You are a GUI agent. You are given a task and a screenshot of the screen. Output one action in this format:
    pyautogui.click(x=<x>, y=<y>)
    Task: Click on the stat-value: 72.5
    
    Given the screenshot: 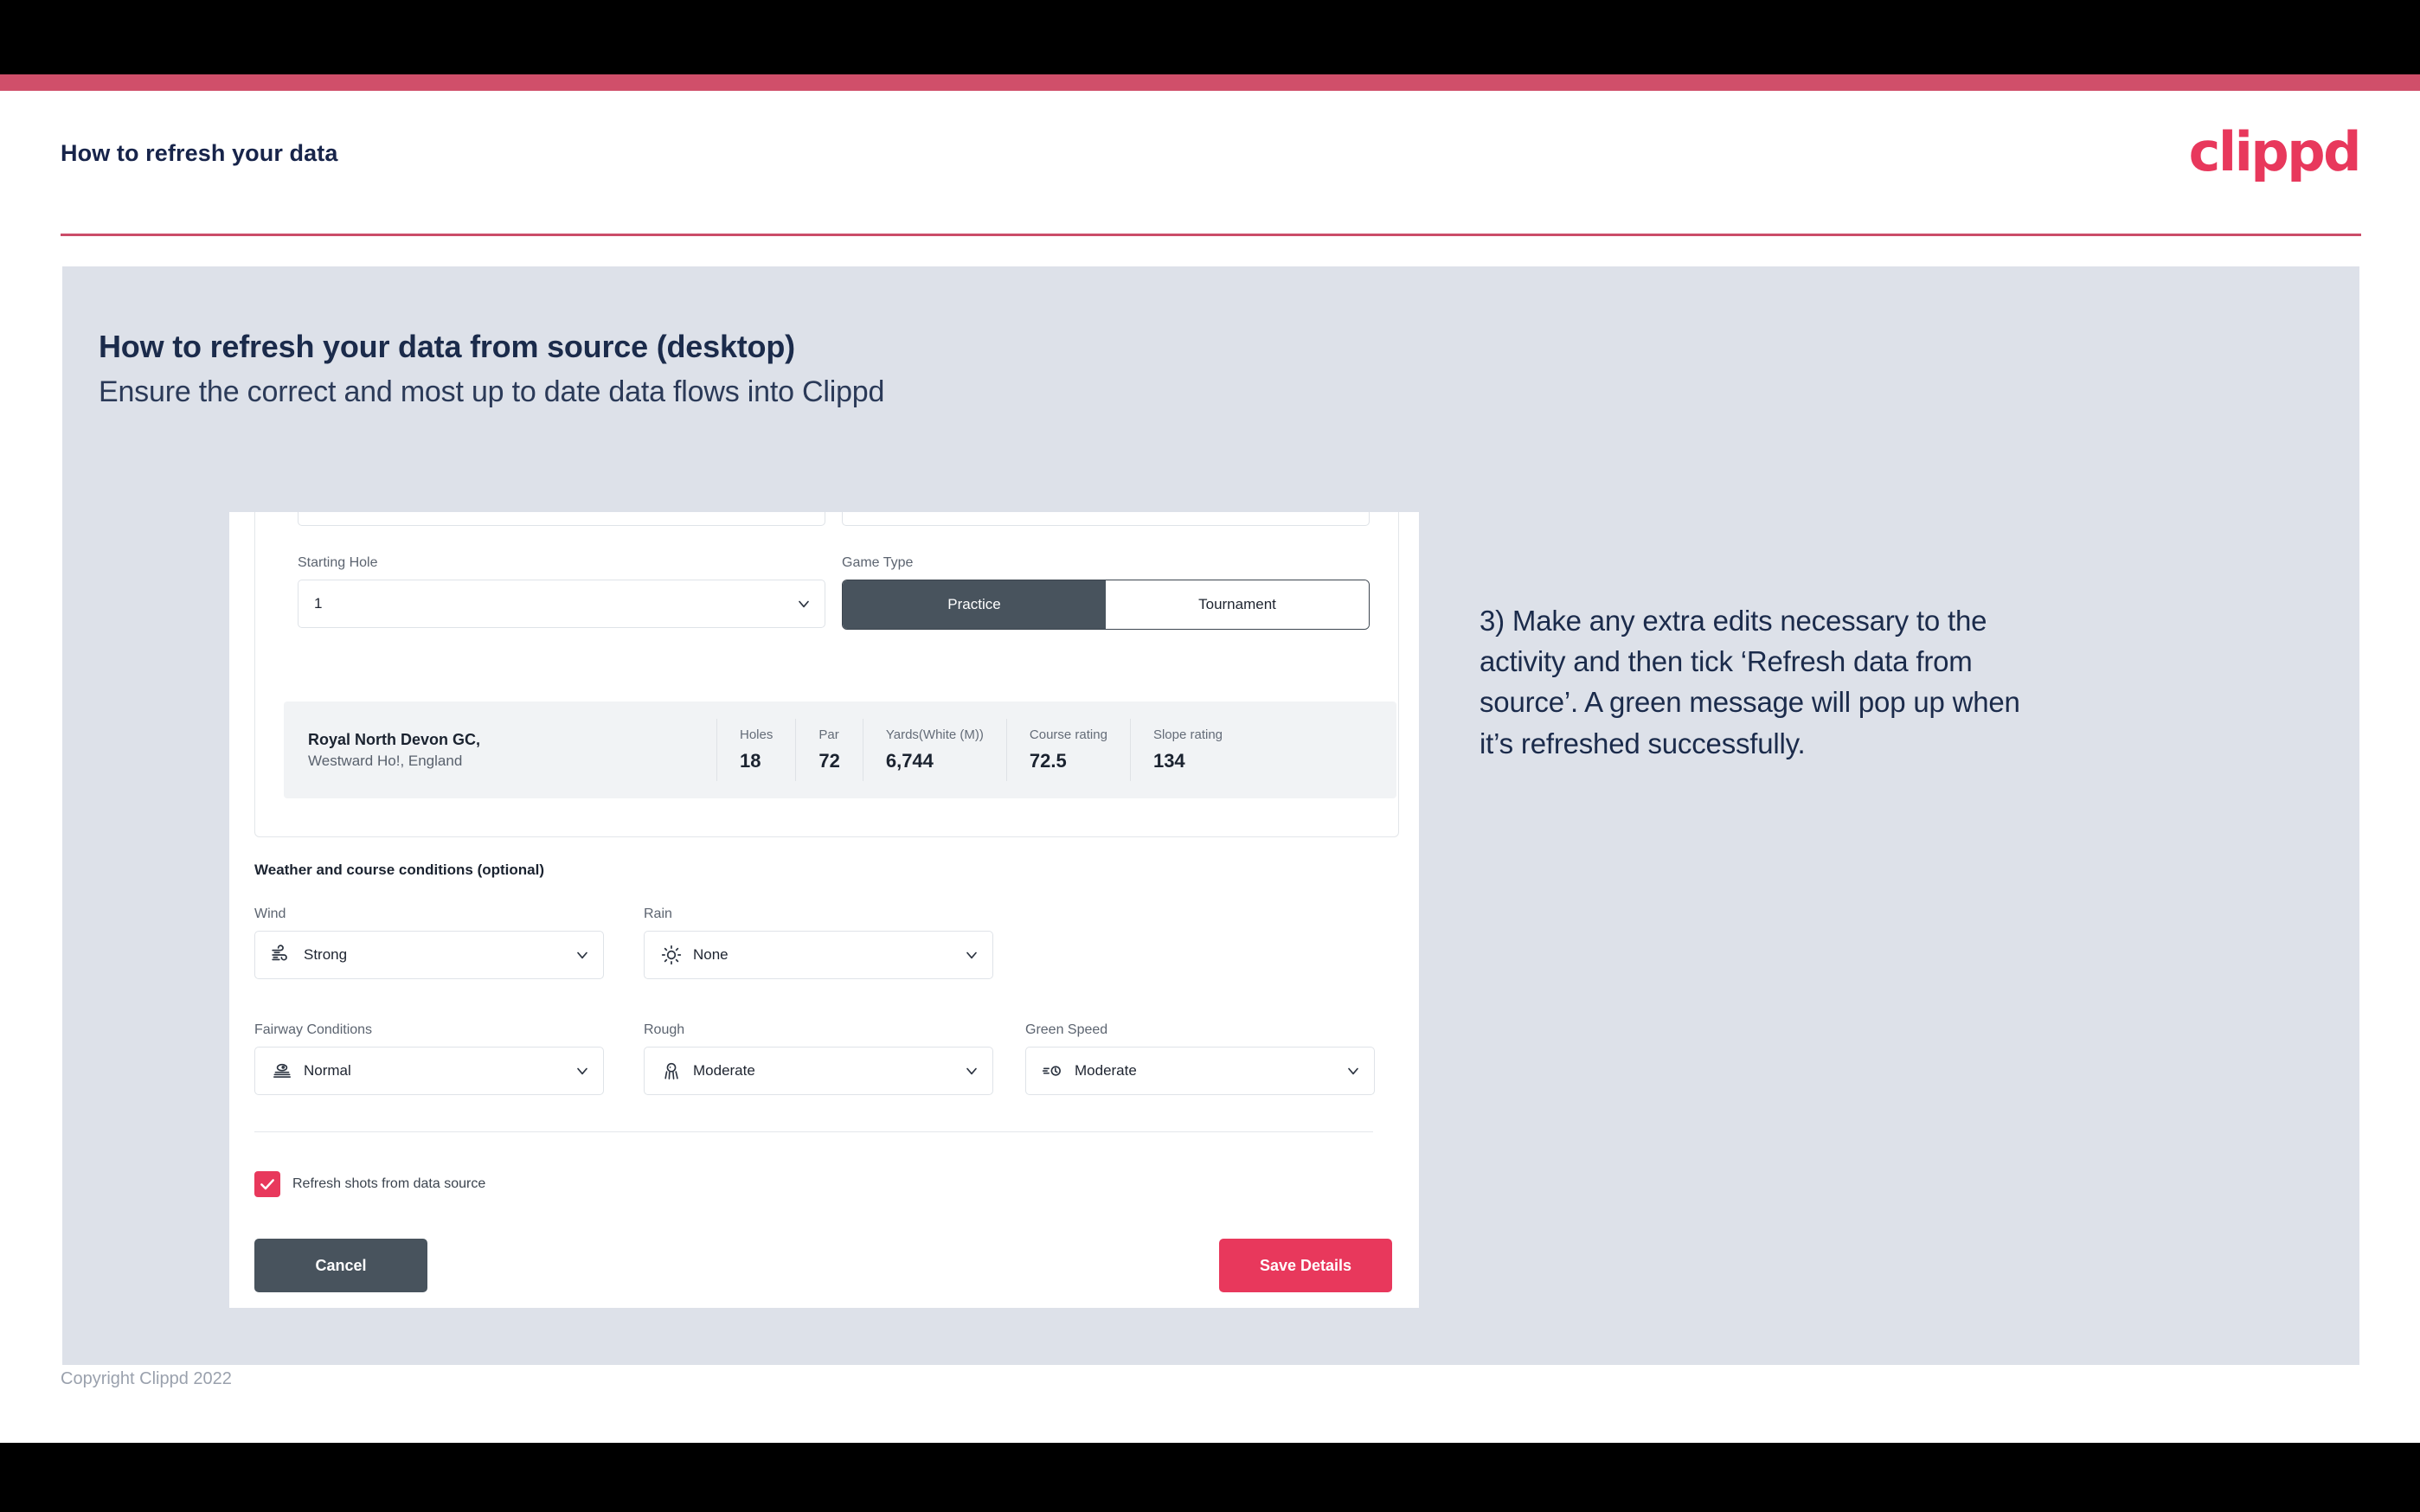 What is the action you would take?
    pyautogui.click(x=1048, y=761)
    